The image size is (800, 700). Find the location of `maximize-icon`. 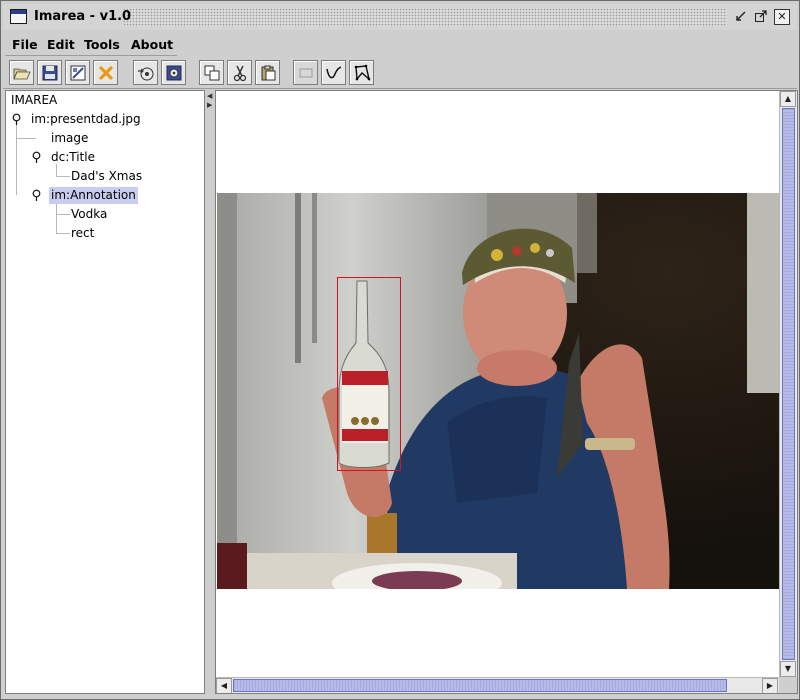

maximize-icon is located at coordinates (761, 17).